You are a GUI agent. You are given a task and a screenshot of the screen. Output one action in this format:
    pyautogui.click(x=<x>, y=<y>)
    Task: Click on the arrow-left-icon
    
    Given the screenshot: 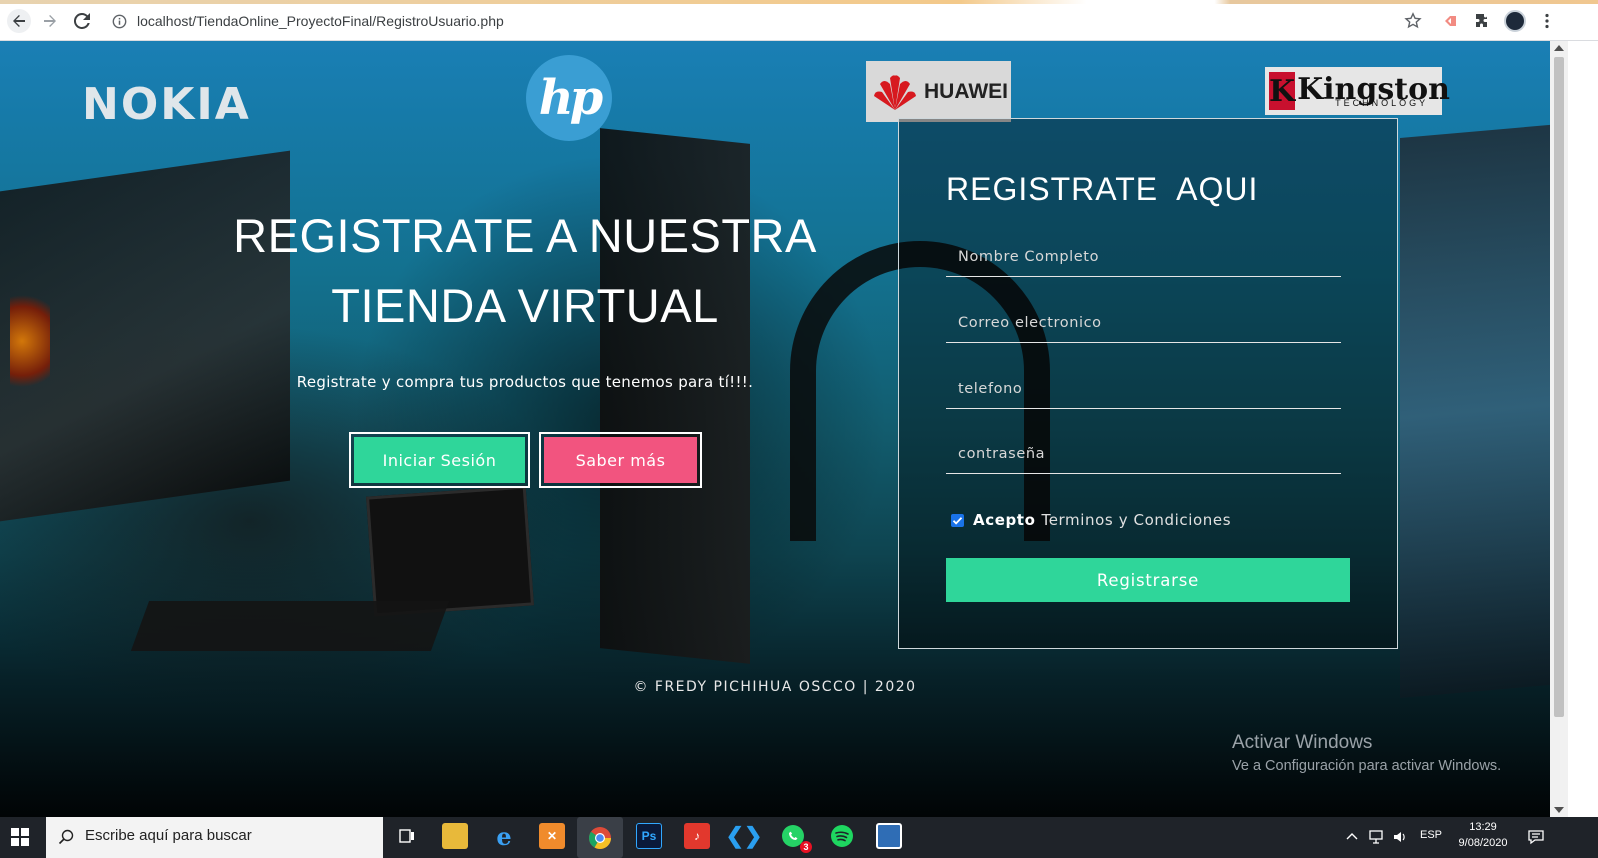 What is the action you would take?
    pyautogui.click(x=19, y=21)
    